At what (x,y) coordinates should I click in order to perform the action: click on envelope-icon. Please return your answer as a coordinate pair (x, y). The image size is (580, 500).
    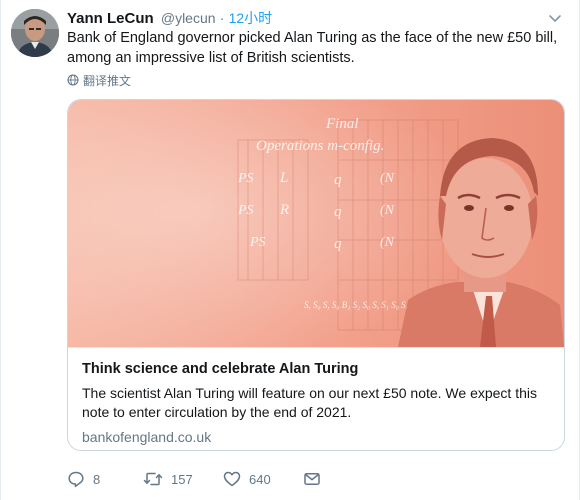
    Looking at the image, I should click on (312, 479).